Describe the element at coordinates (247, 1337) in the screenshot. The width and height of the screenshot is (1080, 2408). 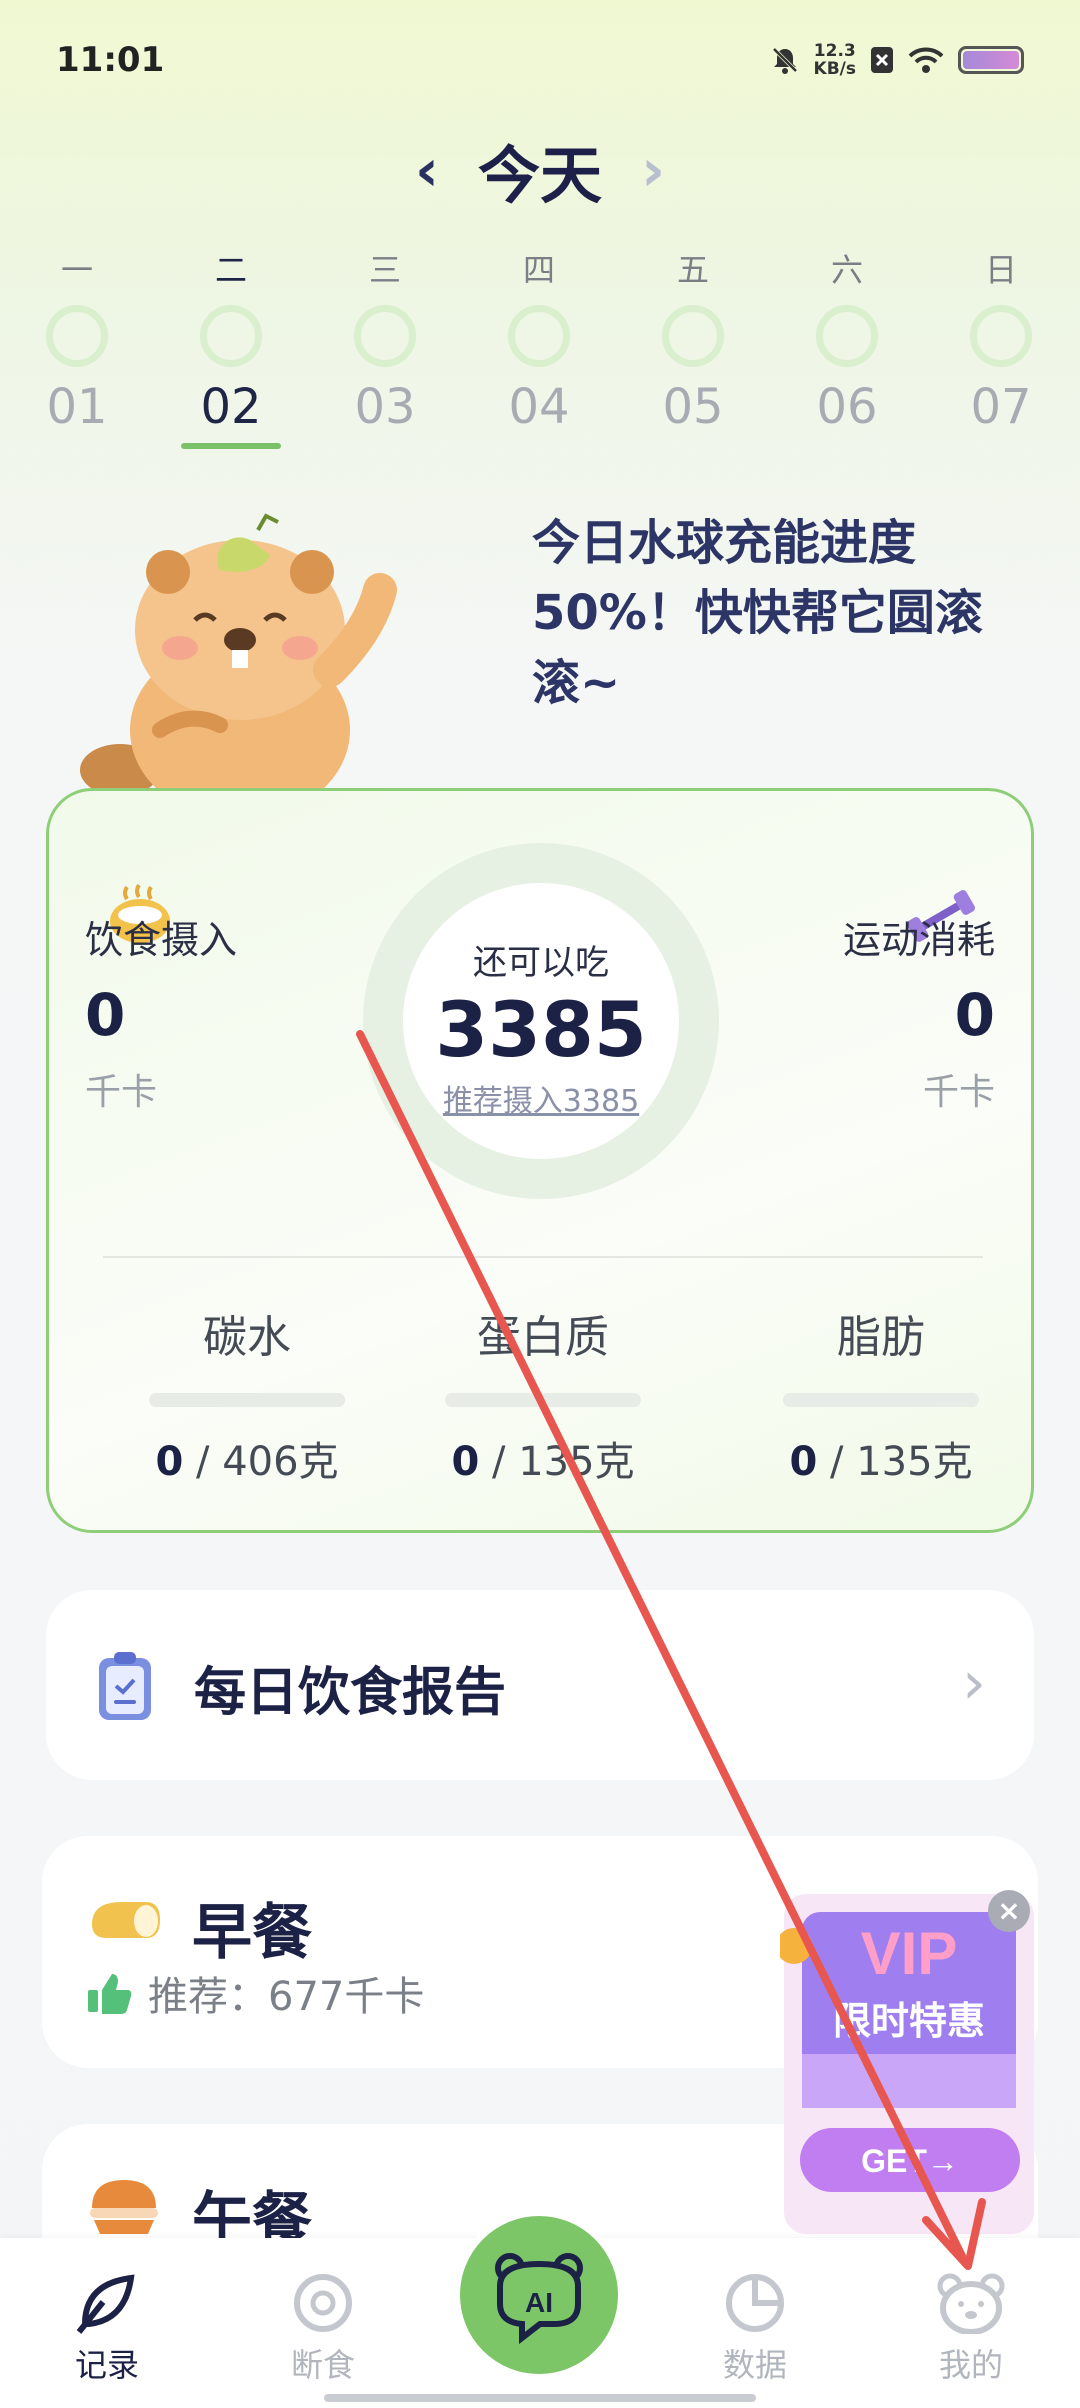
I see `macro-name: 碳水` at that location.